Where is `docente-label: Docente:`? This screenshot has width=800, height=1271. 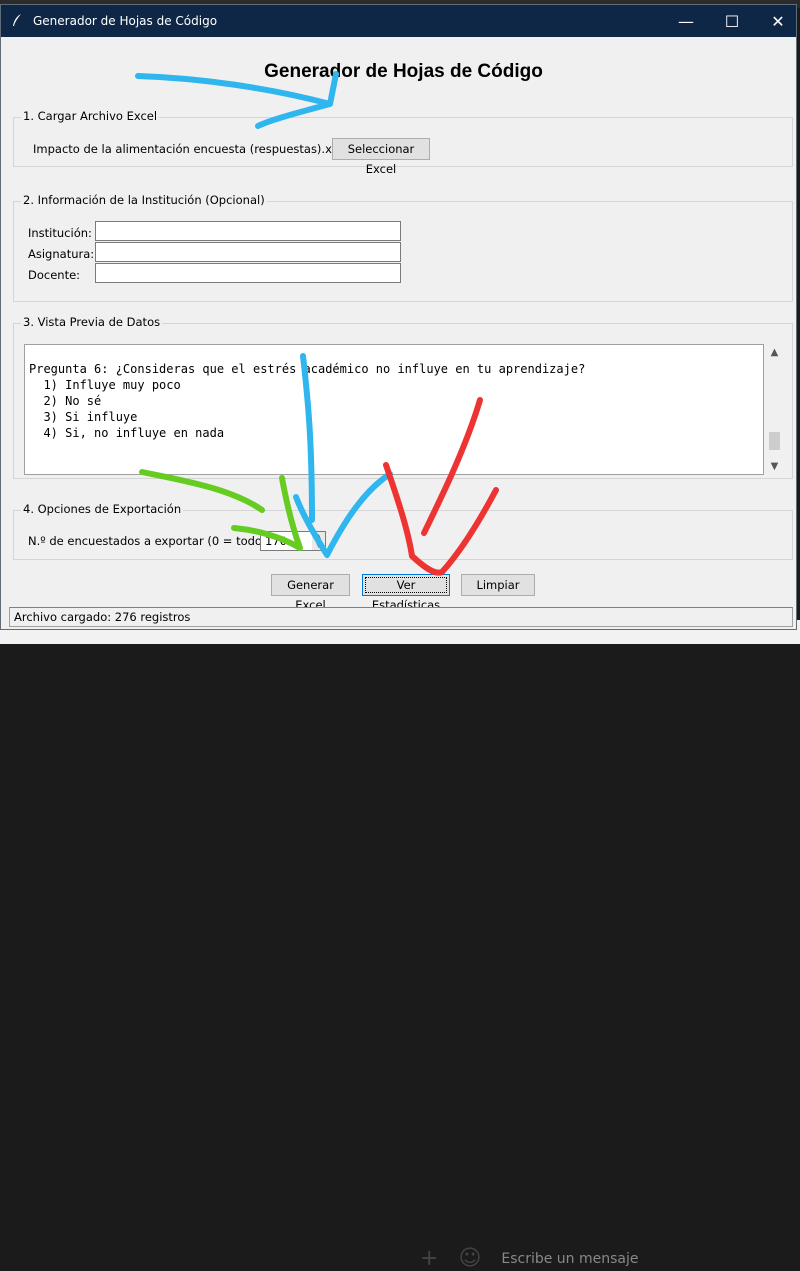 docente-label: Docente: is located at coordinates (54, 275).